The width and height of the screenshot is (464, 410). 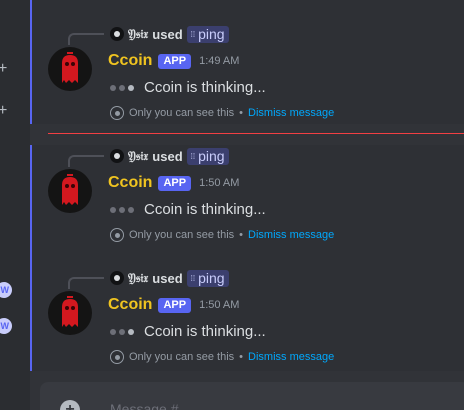 What do you see at coordinates (256, 133) in the screenshot?
I see `new-messages-divider` at bounding box center [256, 133].